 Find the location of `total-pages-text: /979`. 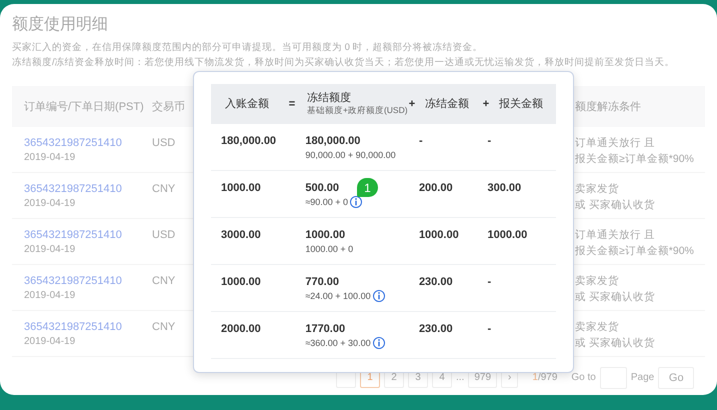

total-pages-text: /979 is located at coordinates (548, 378).